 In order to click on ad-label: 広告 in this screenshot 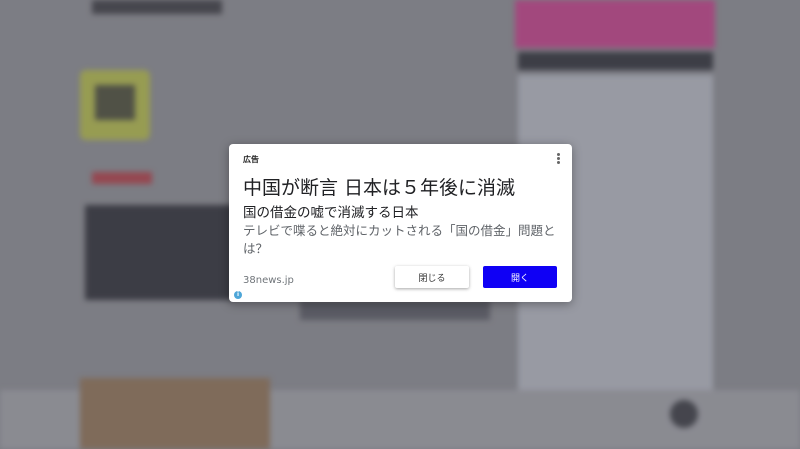, I will do `click(251, 159)`.